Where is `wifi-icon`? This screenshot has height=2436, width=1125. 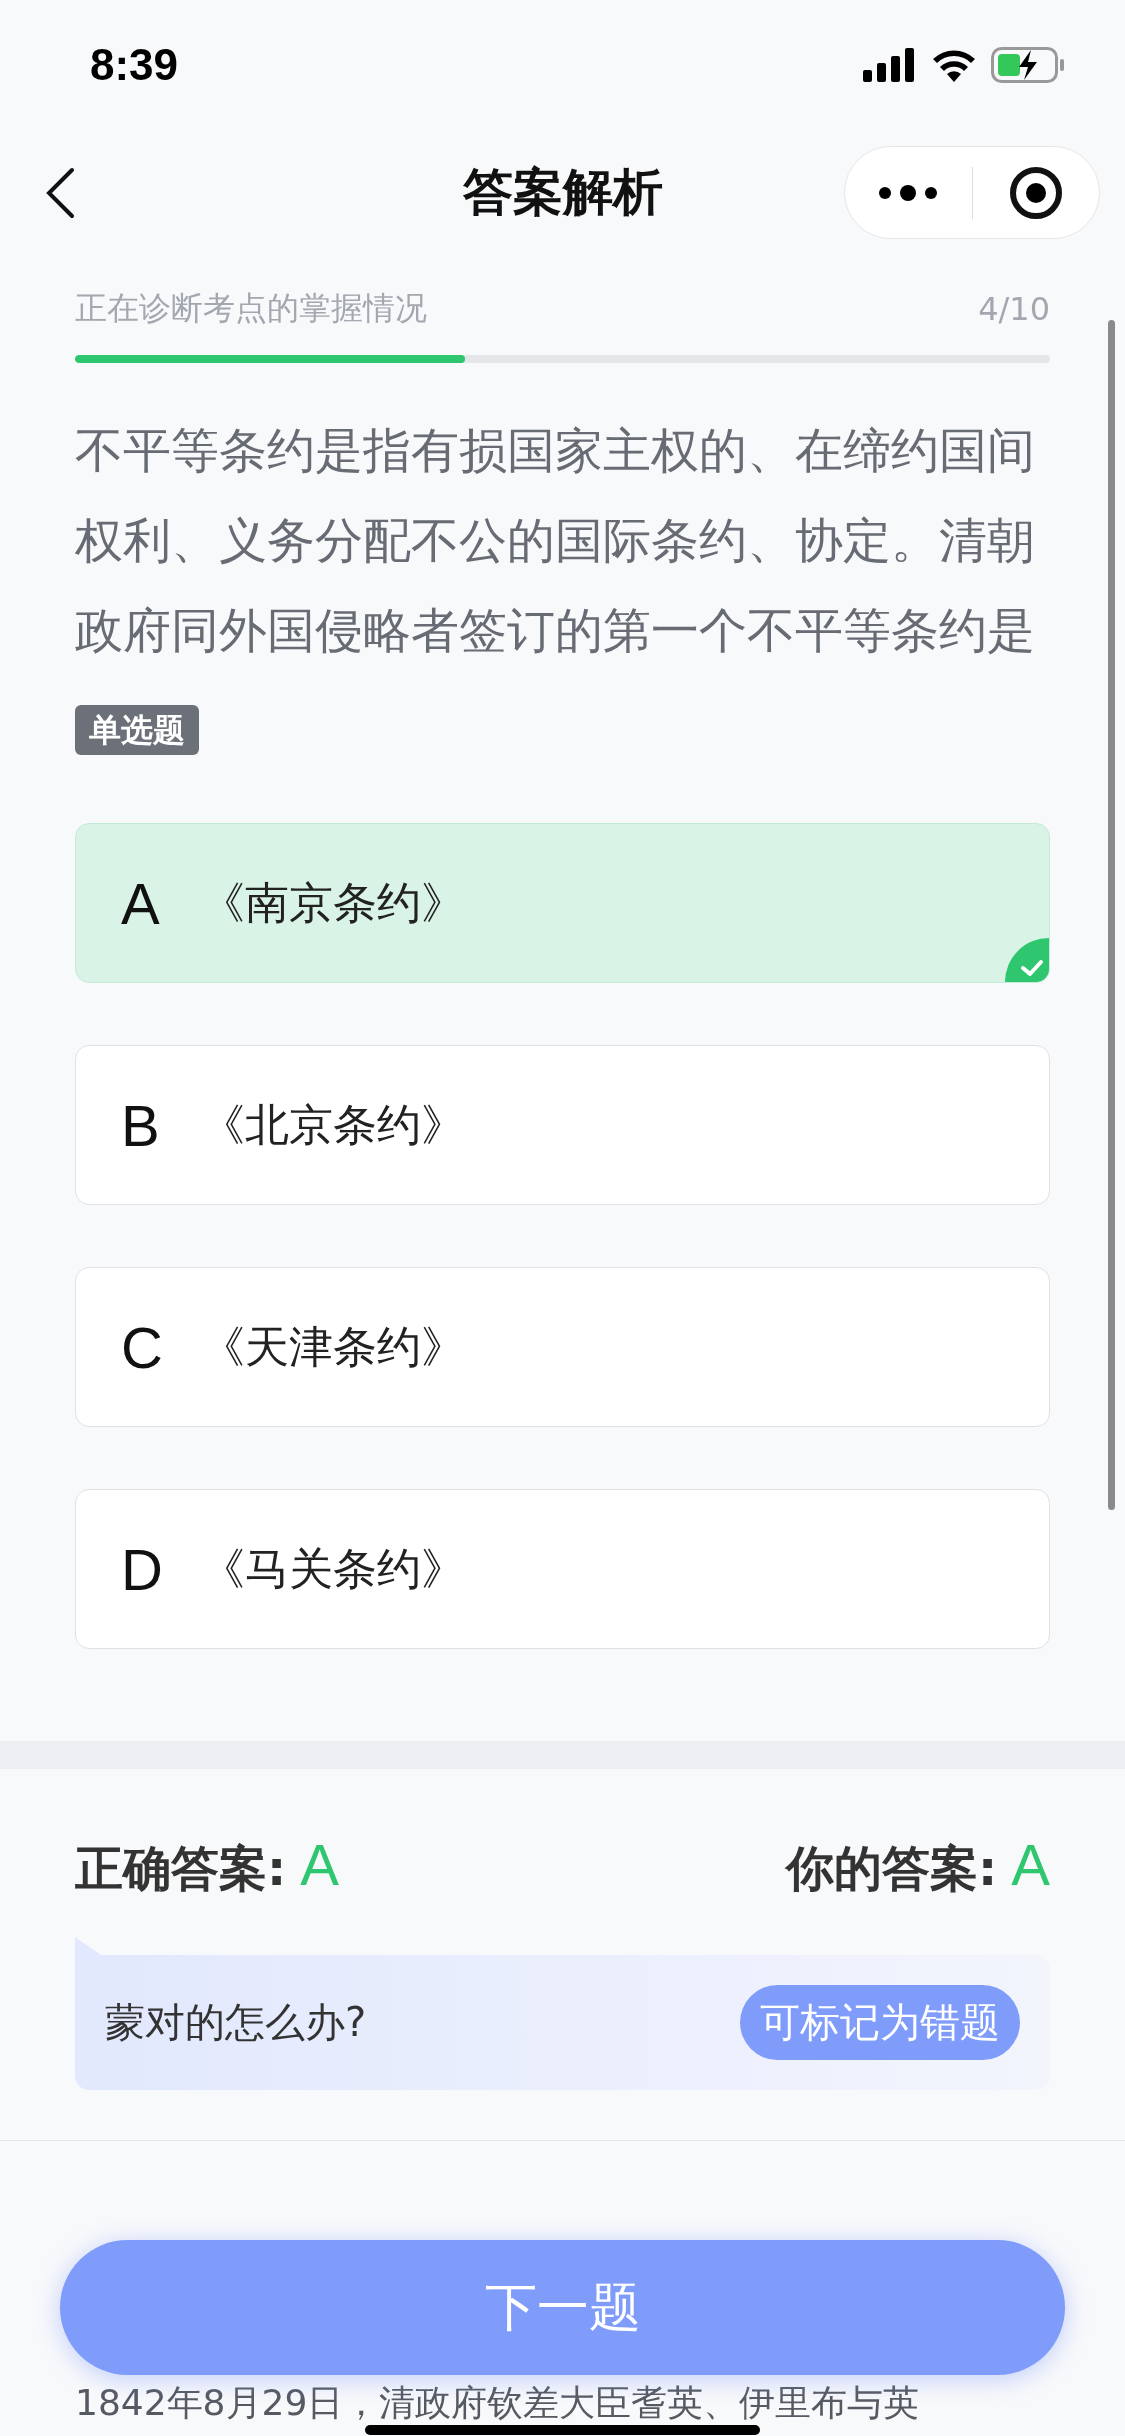 wifi-icon is located at coordinates (954, 65).